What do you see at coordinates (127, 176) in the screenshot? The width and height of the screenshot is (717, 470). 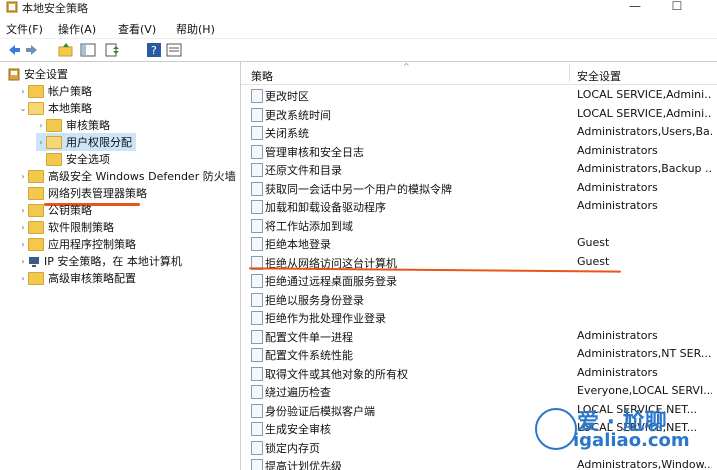 I see `tree-item-defender-firewall: › 高级安全 Windows Defender 防火墙` at bounding box center [127, 176].